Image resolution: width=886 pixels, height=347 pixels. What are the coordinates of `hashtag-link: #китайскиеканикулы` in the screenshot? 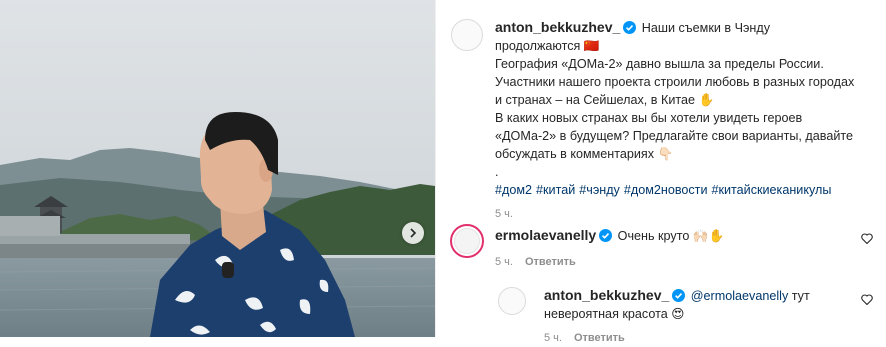 It's located at (771, 190).